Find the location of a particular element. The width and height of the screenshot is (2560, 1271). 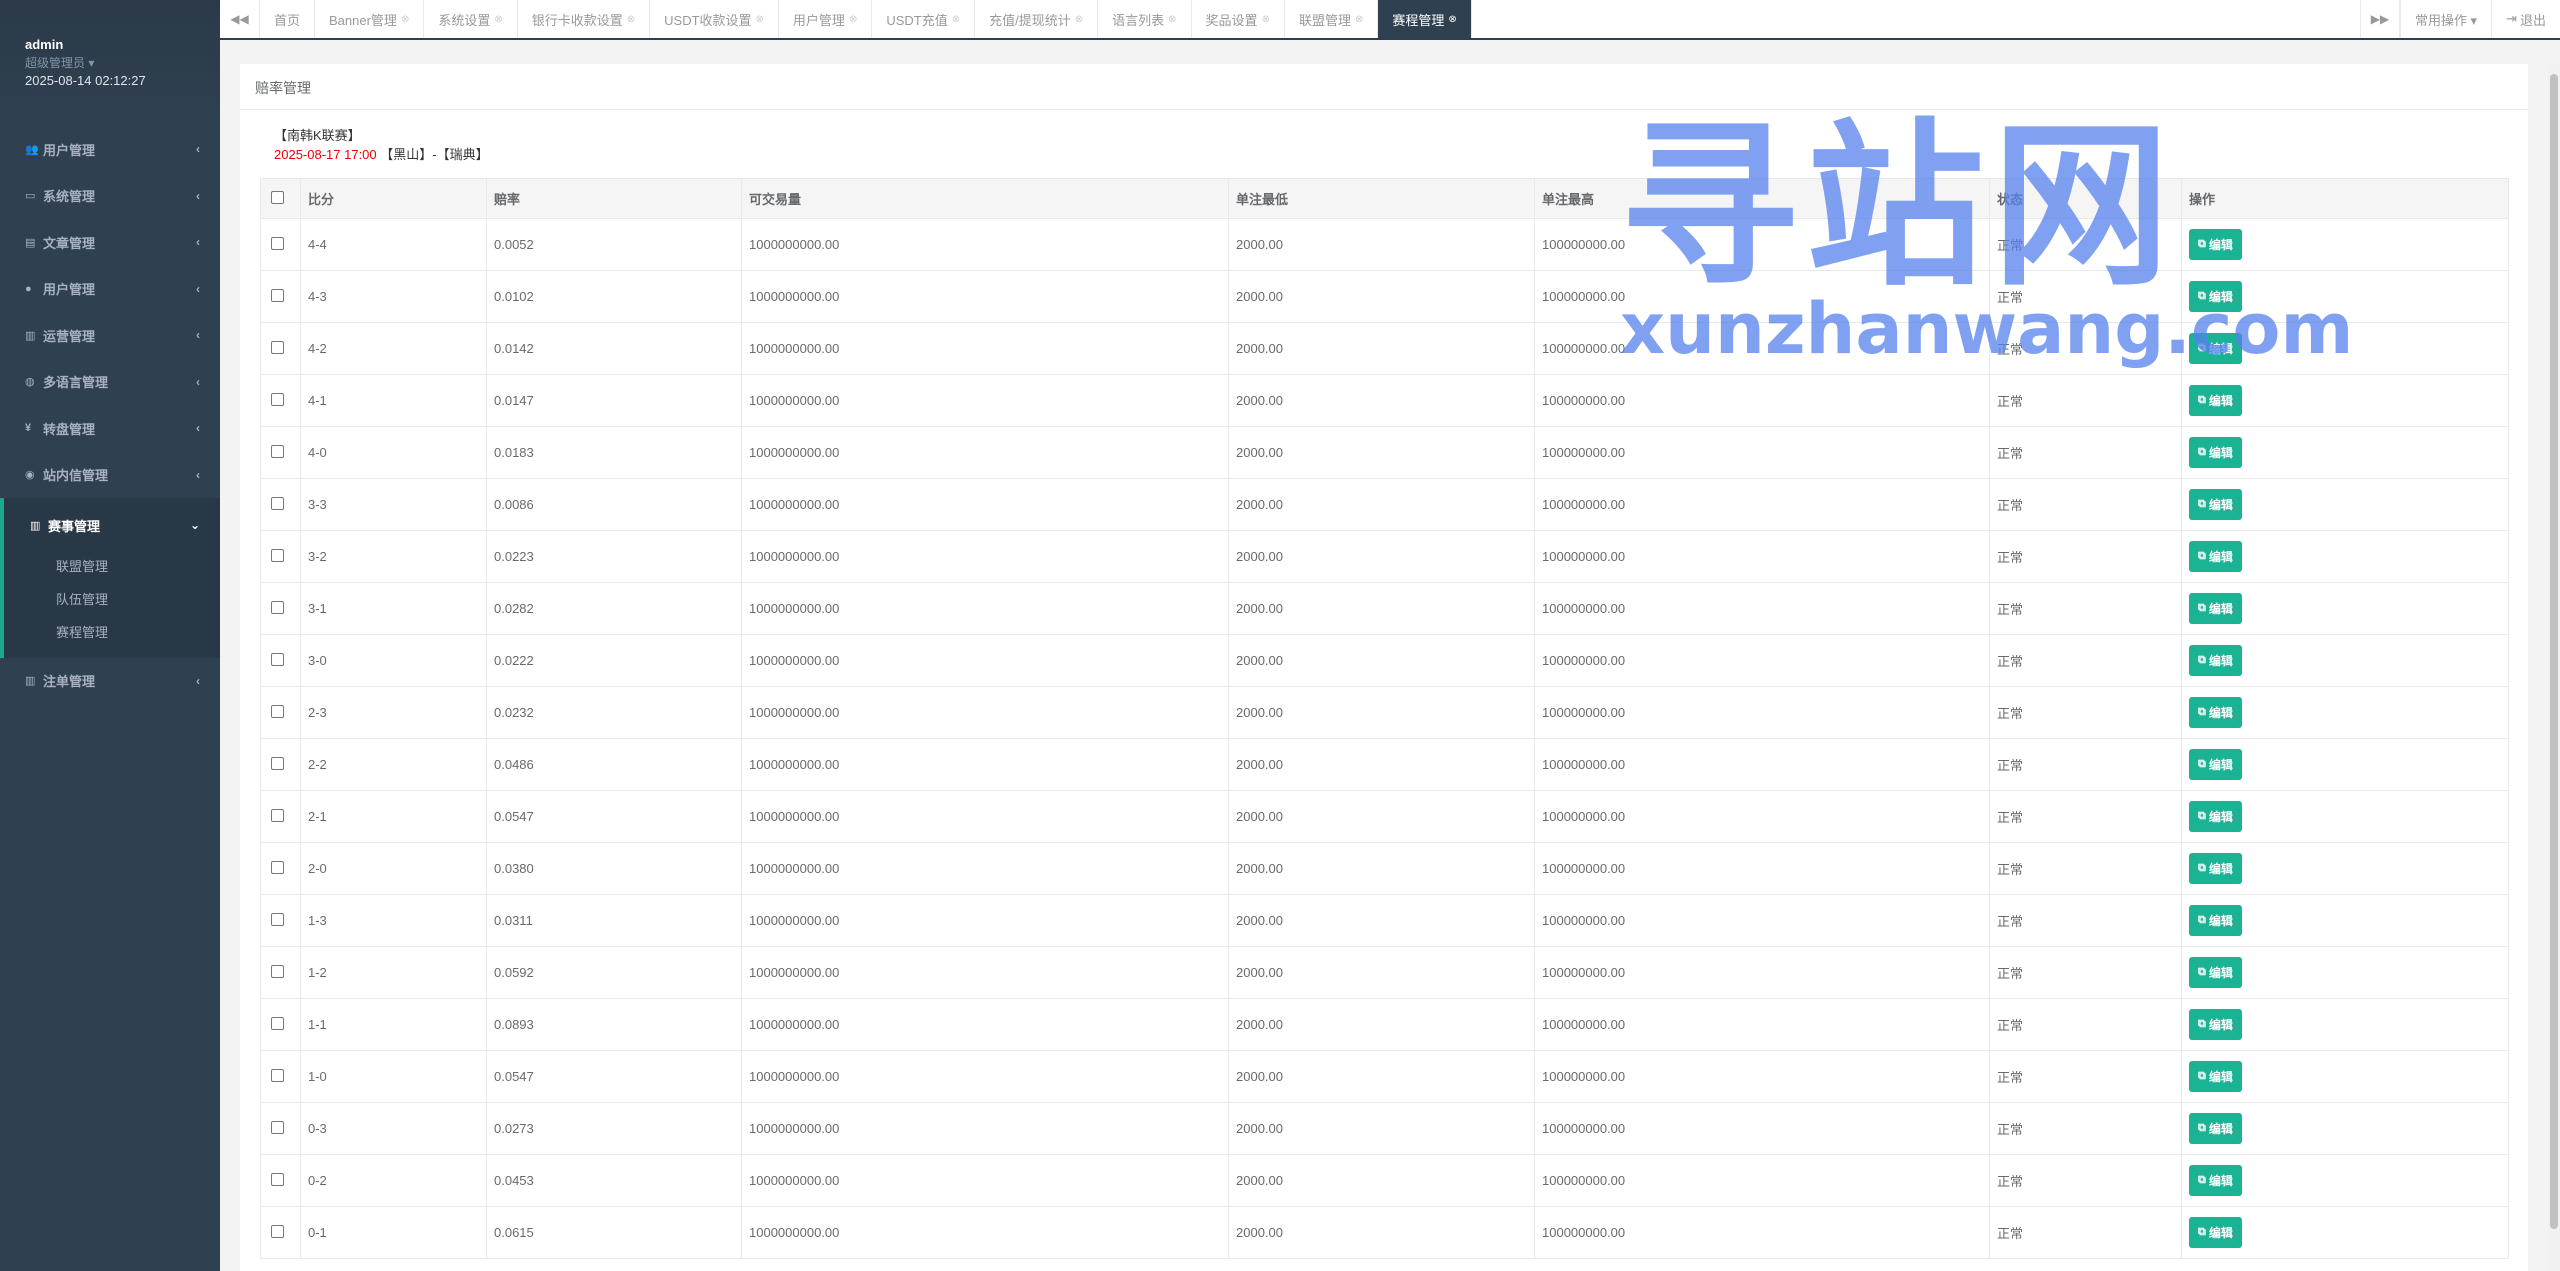

sidebar-item-0: 👥 用户管理 ‹ is located at coordinates (110, 149).